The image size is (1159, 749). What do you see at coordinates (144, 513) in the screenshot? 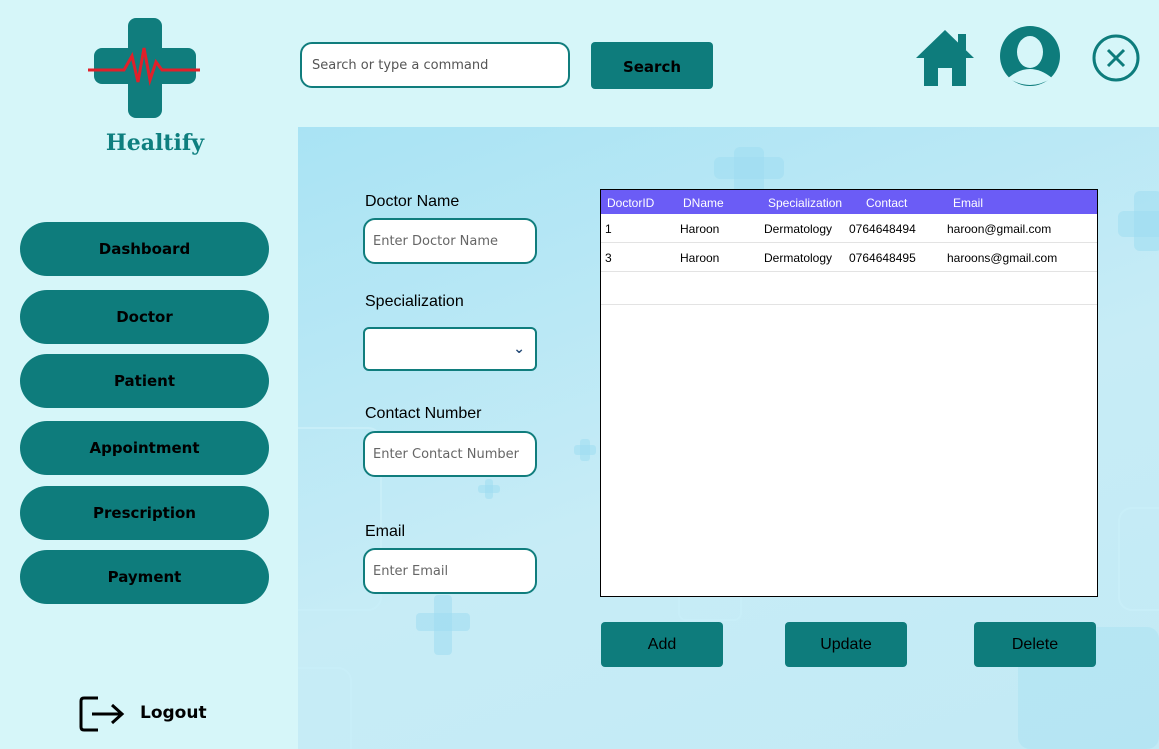
I see `sidebar-item-prescription: Prescription` at bounding box center [144, 513].